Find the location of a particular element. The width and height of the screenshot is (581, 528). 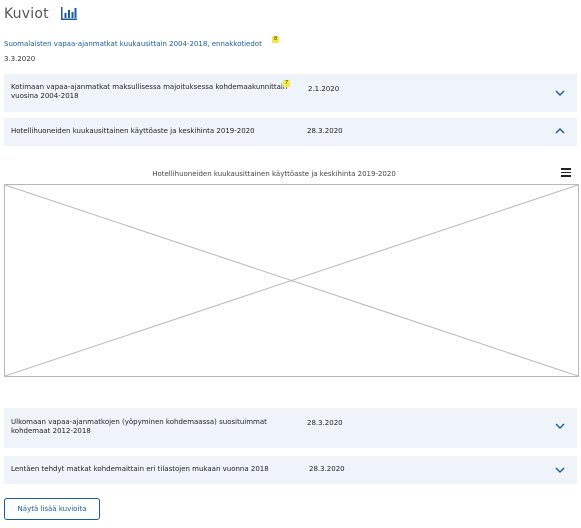

section-header: Kuviot is located at coordinates (40, 14).